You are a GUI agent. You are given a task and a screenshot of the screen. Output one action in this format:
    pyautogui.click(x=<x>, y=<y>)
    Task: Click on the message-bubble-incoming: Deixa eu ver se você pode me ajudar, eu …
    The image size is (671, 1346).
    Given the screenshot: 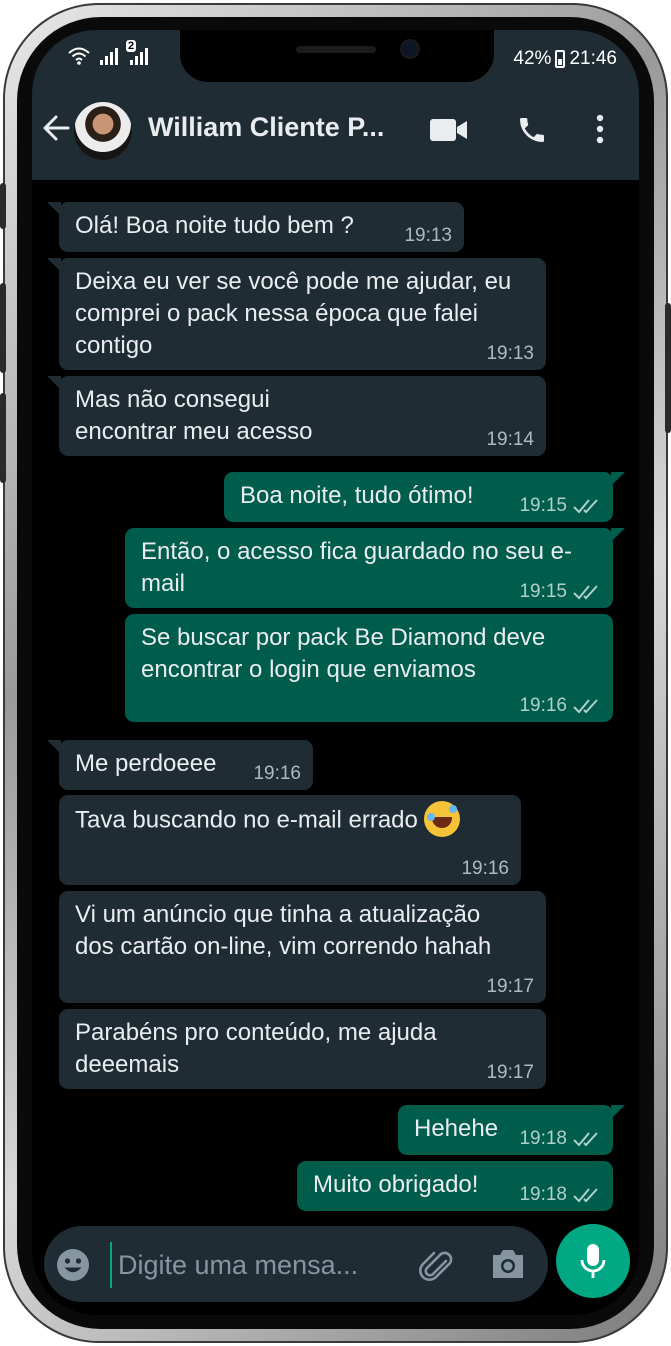 What is the action you would take?
    pyautogui.click(x=296, y=314)
    